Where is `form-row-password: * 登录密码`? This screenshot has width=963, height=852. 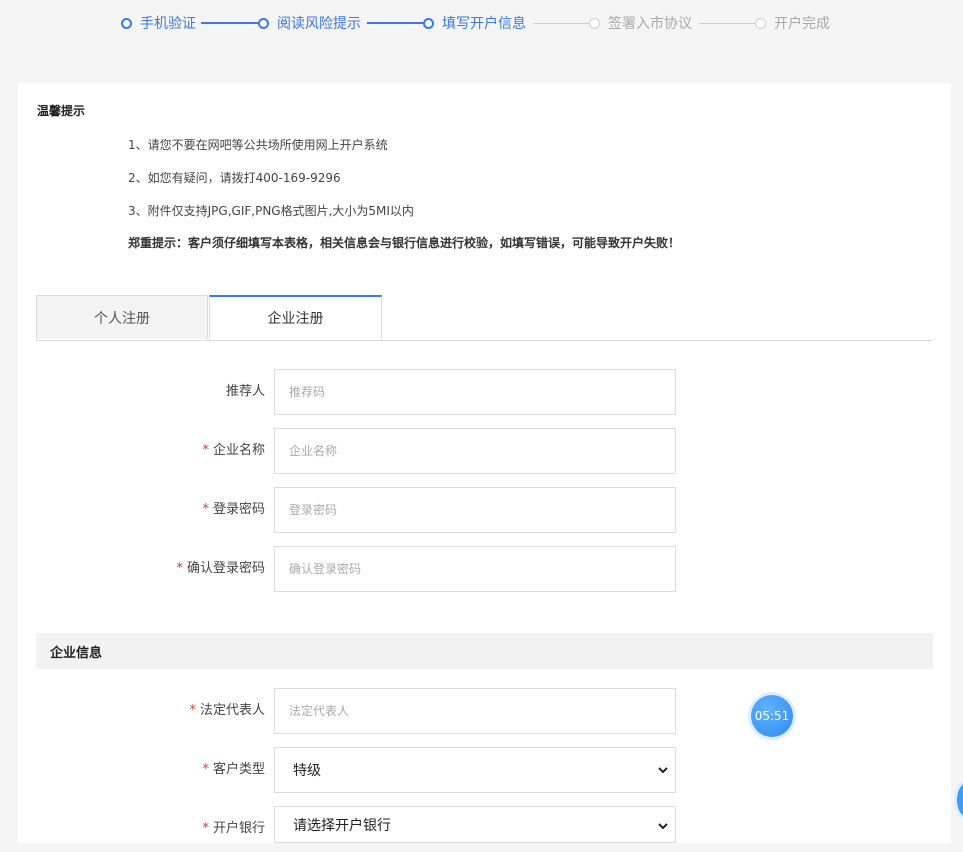 form-row-password: * 登录密码 is located at coordinates (484, 510).